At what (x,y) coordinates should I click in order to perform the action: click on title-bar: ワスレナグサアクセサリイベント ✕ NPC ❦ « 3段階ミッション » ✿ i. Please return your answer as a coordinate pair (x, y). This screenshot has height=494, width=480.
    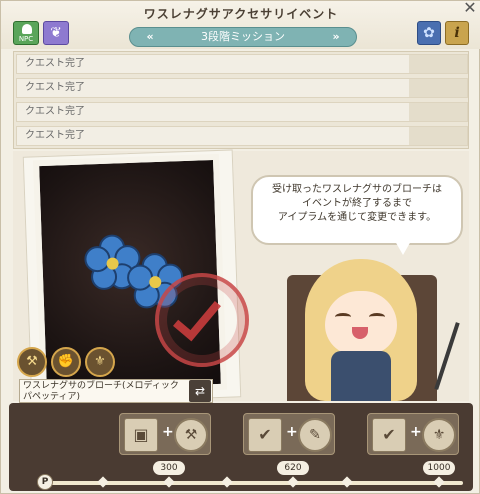
    Looking at the image, I should click on (240, 24).